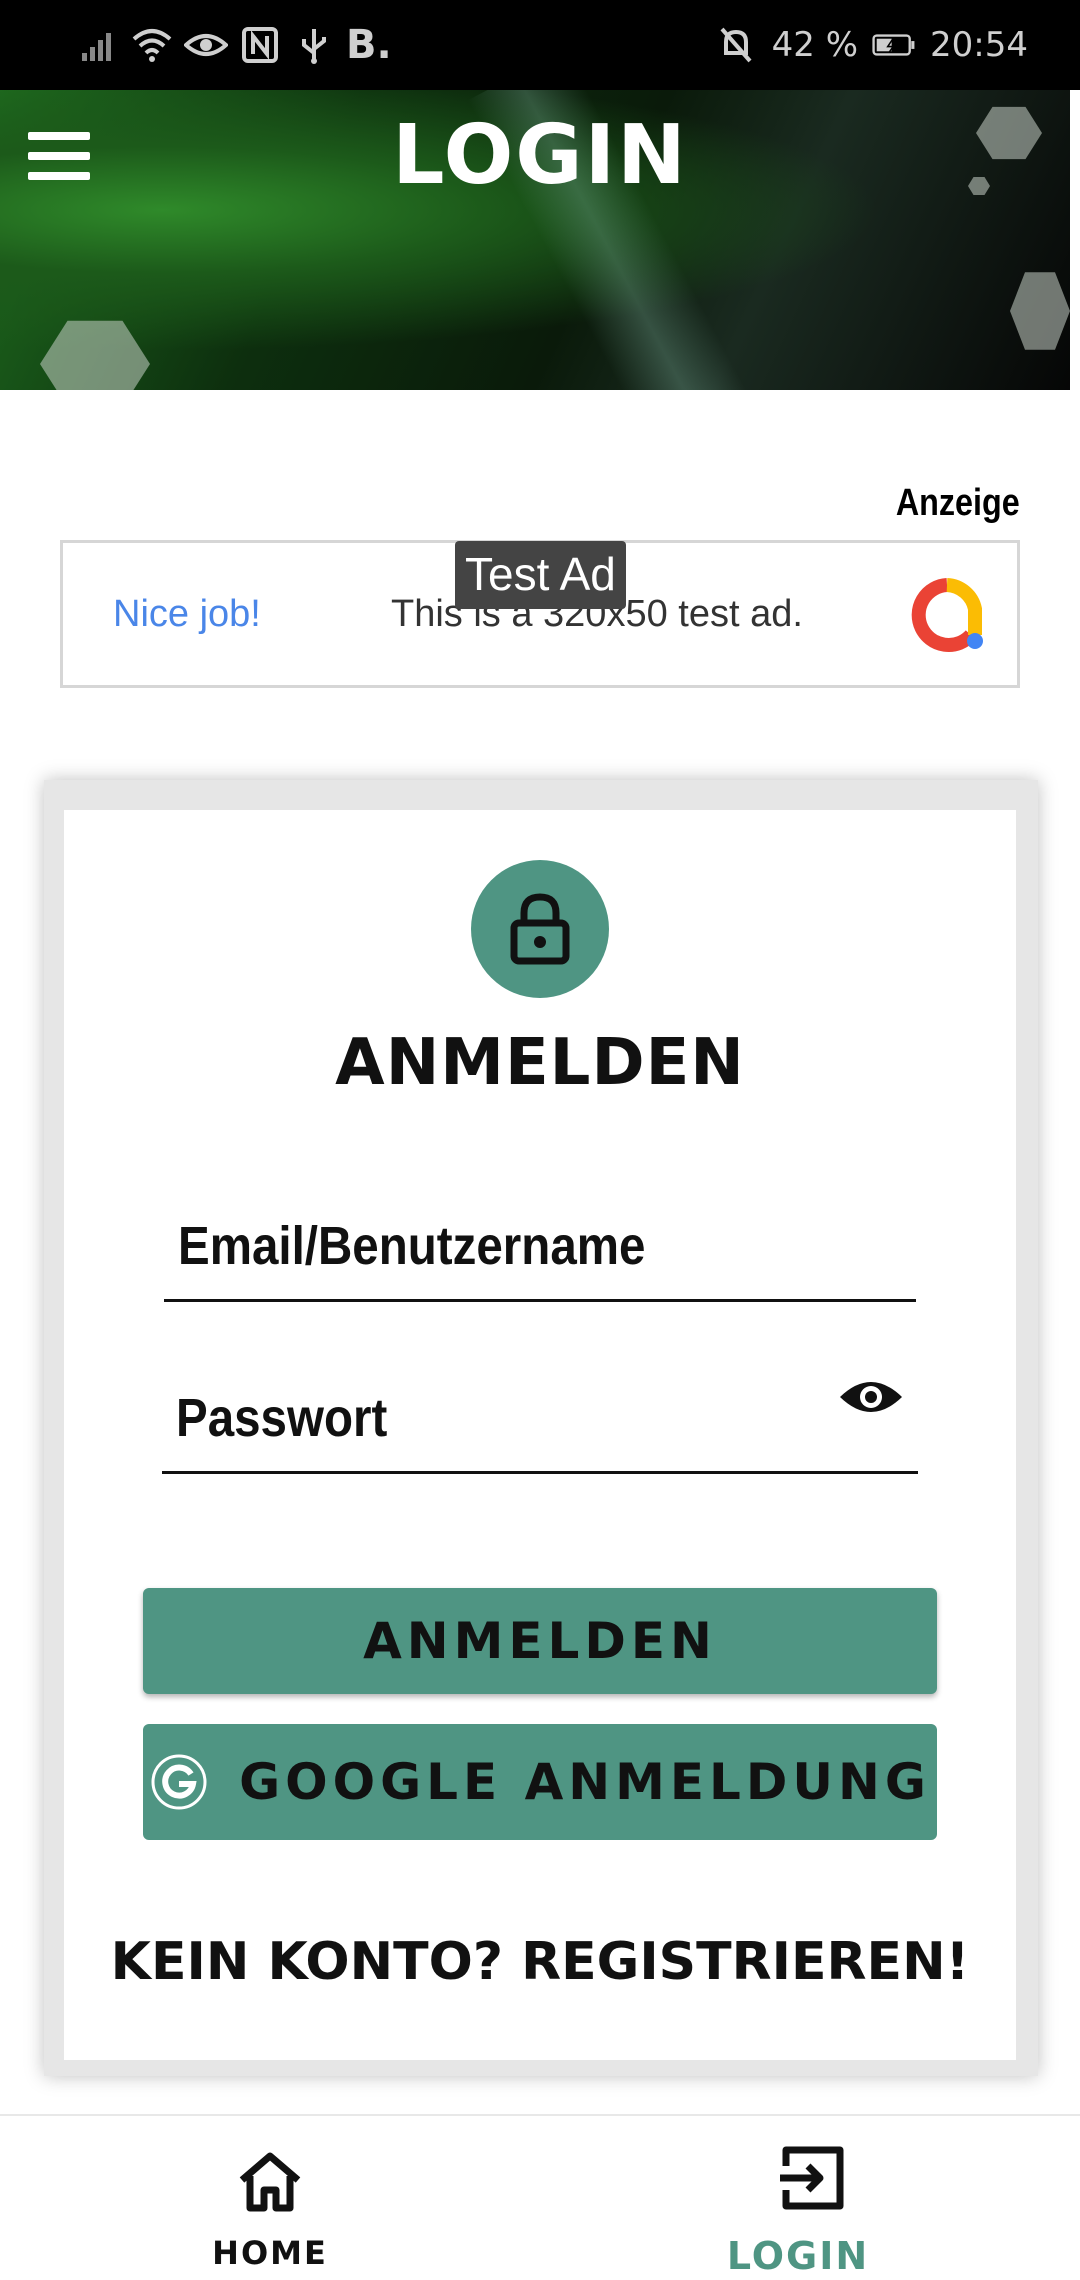 The height and width of the screenshot is (2280, 1080). I want to click on username-input, so click(540, 1240).